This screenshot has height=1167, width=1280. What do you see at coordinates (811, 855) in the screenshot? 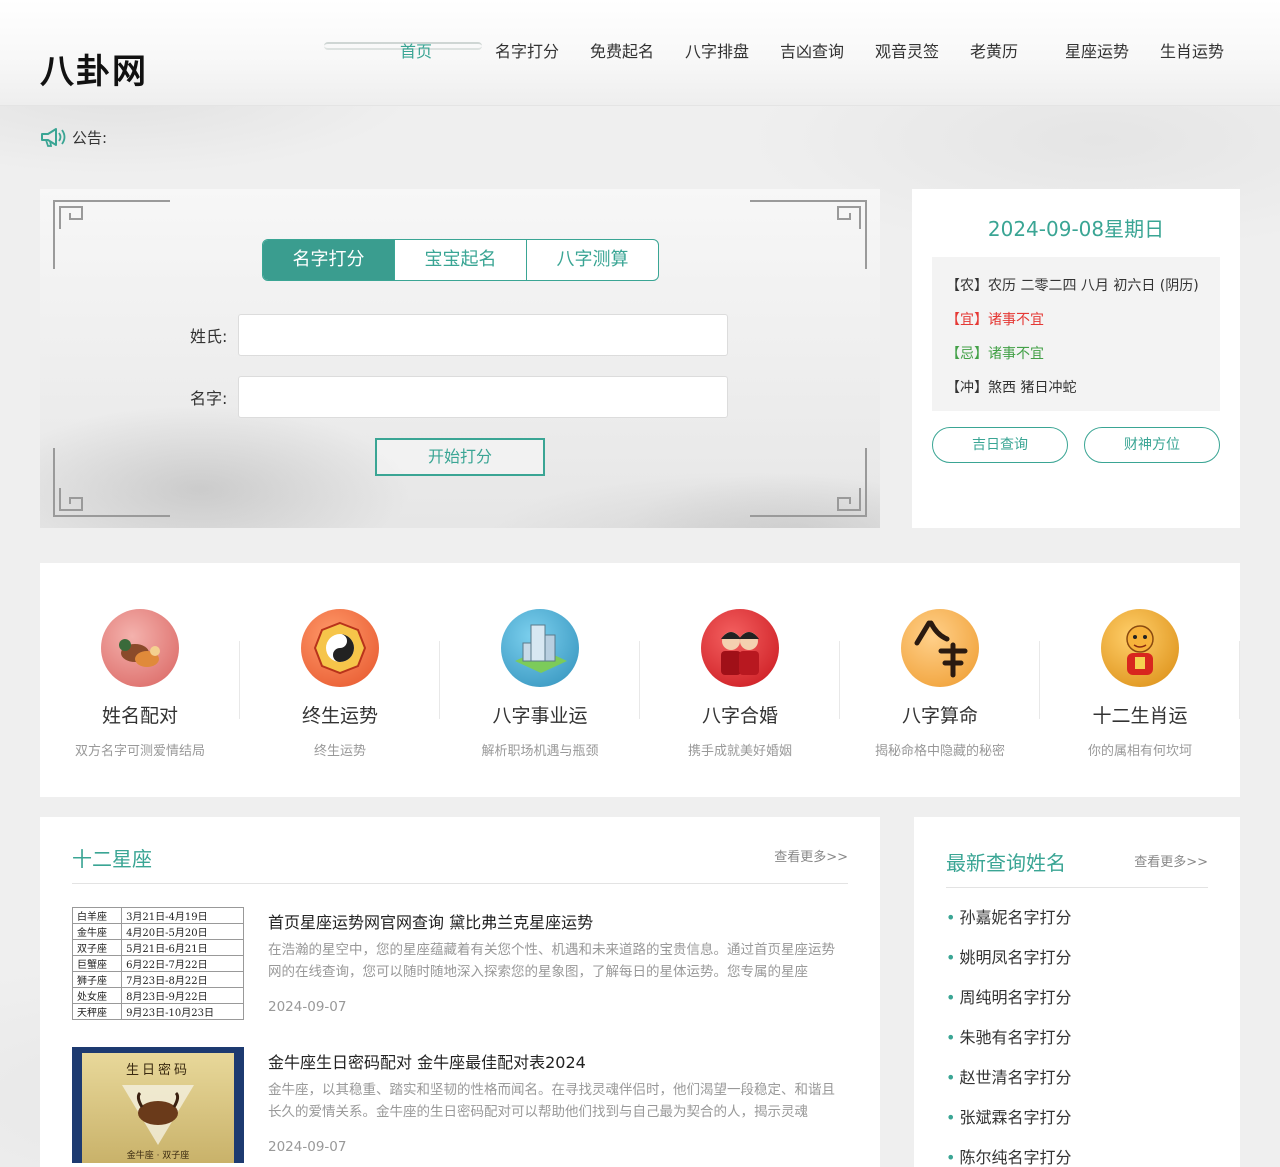
I see `zodiac-more-link: 查看更多>>` at bounding box center [811, 855].